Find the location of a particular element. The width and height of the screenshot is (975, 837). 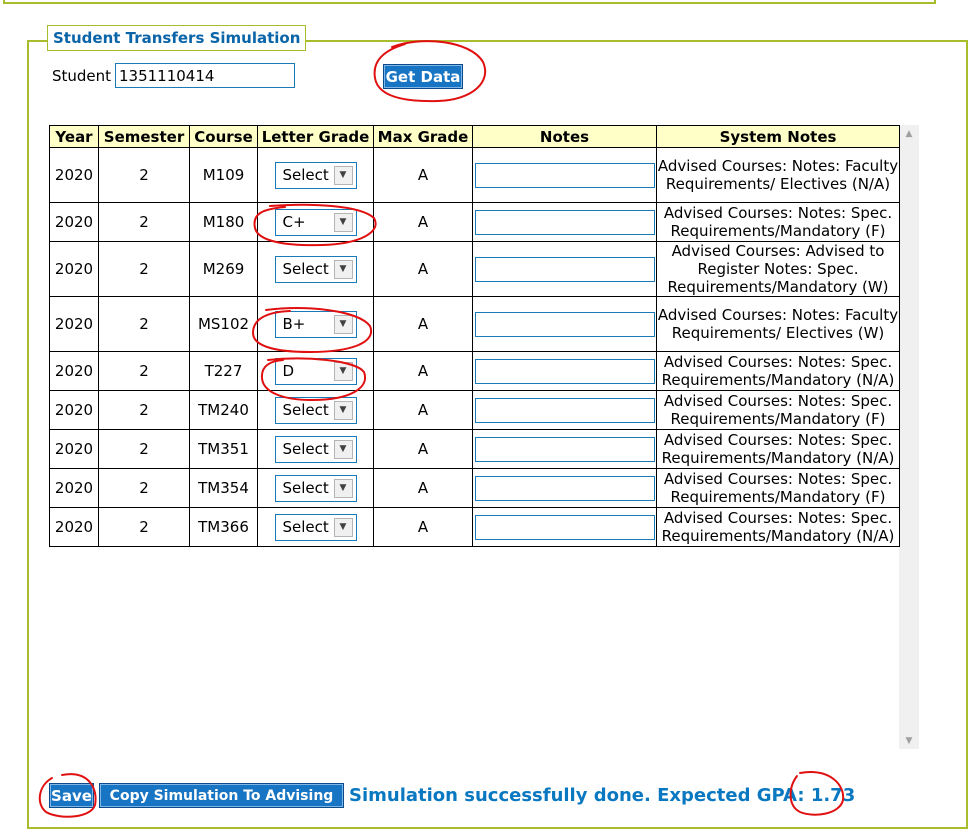

cell-course: TM351 is located at coordinates (223, 449).